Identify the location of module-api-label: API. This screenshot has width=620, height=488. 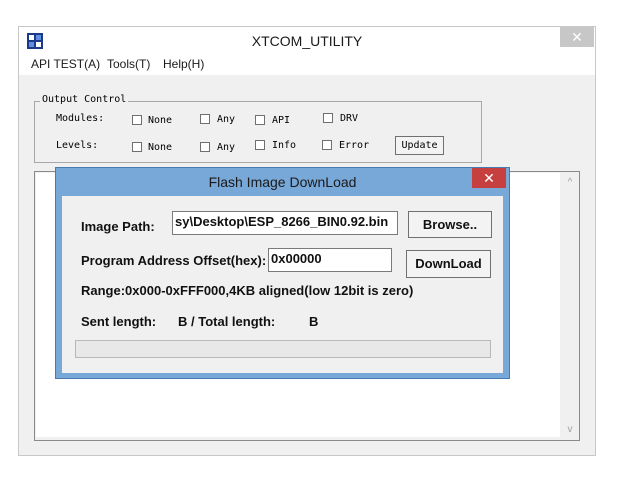
(281, 120).